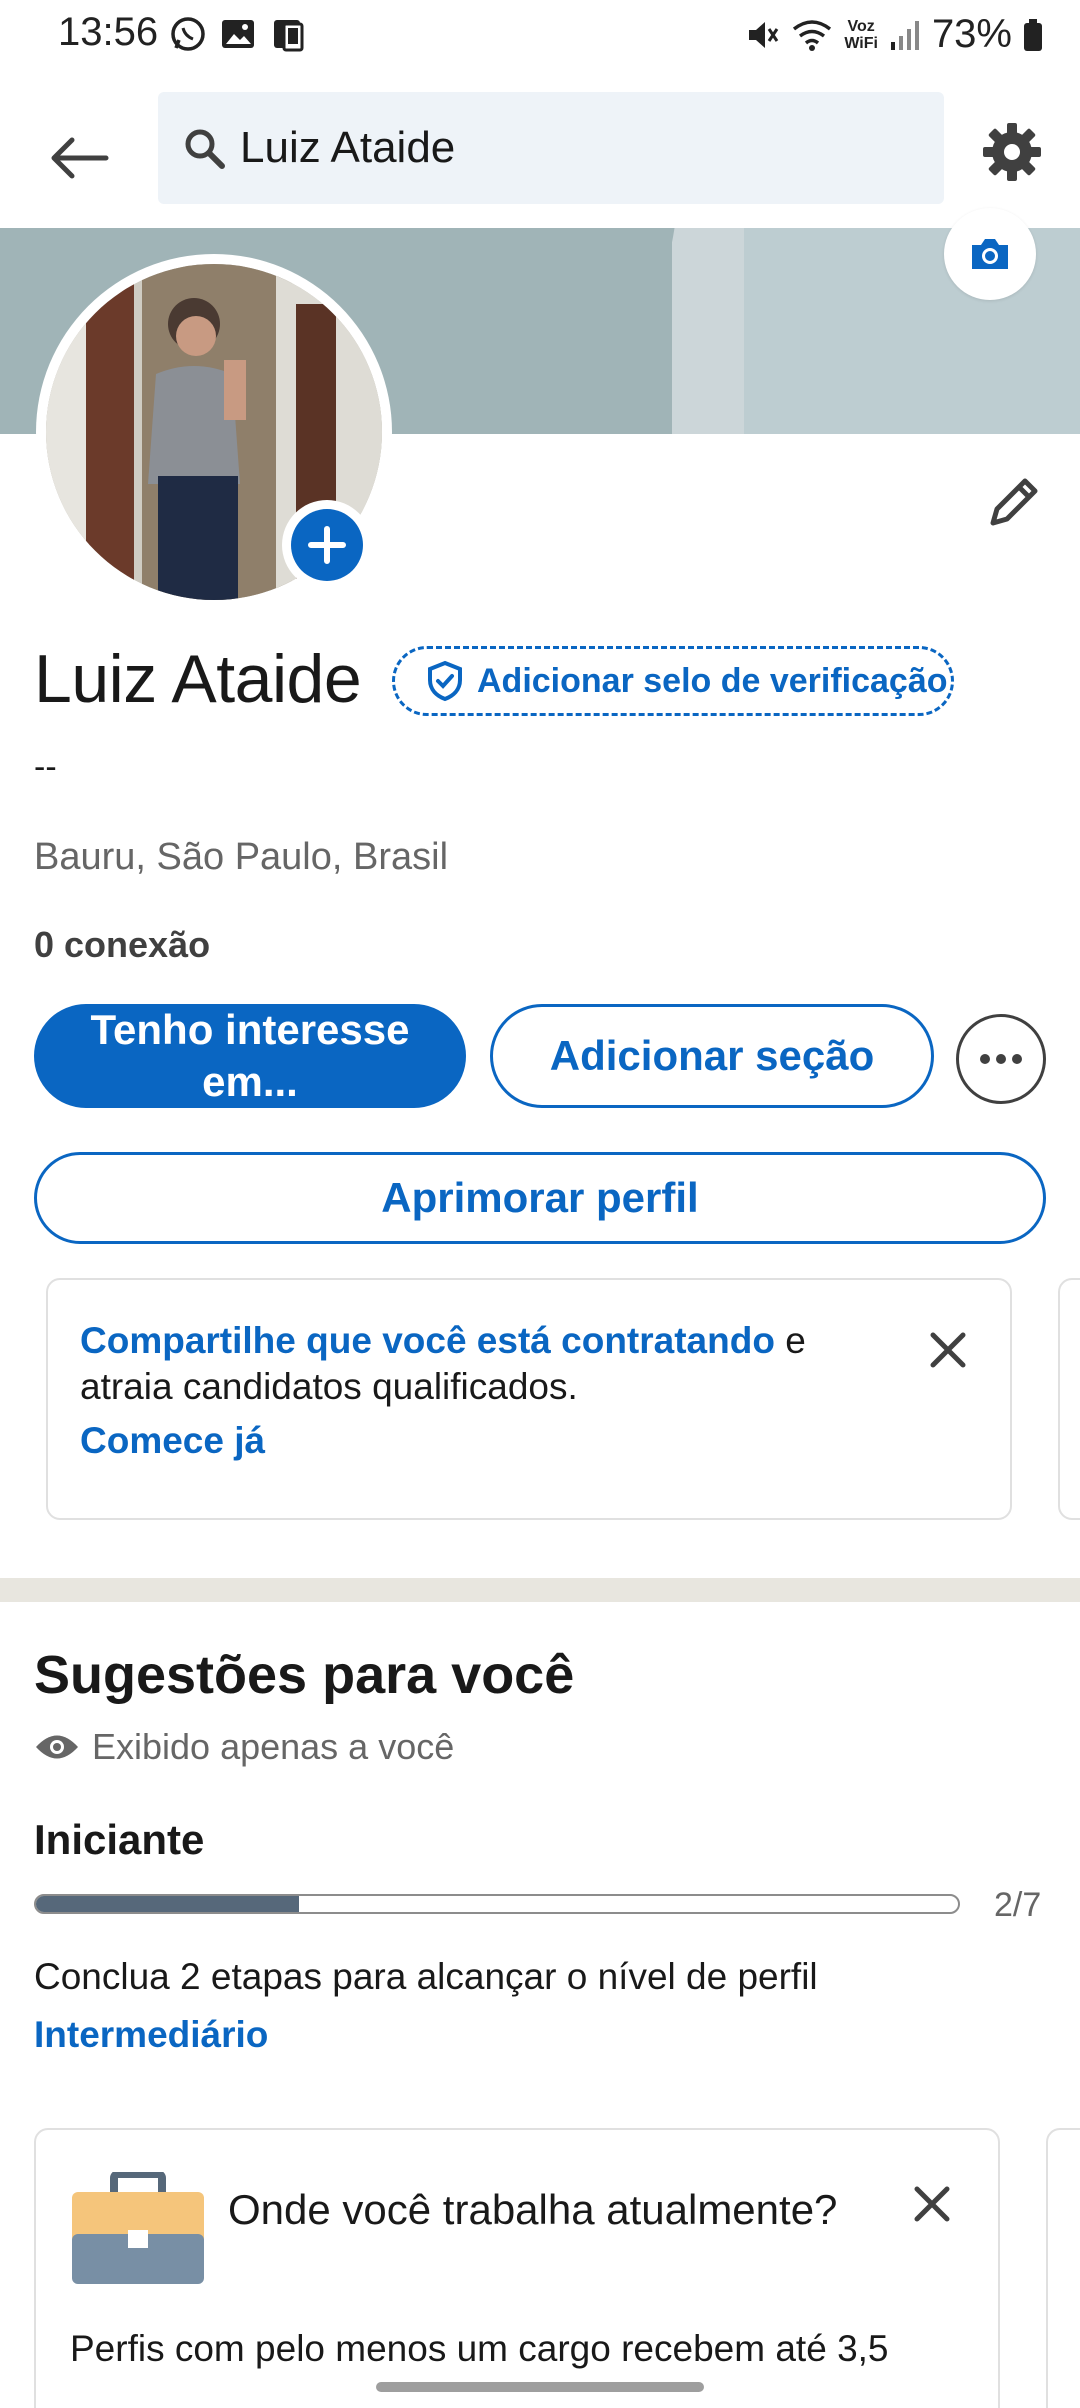  I want to click on section-divider, so click(540, 1590).